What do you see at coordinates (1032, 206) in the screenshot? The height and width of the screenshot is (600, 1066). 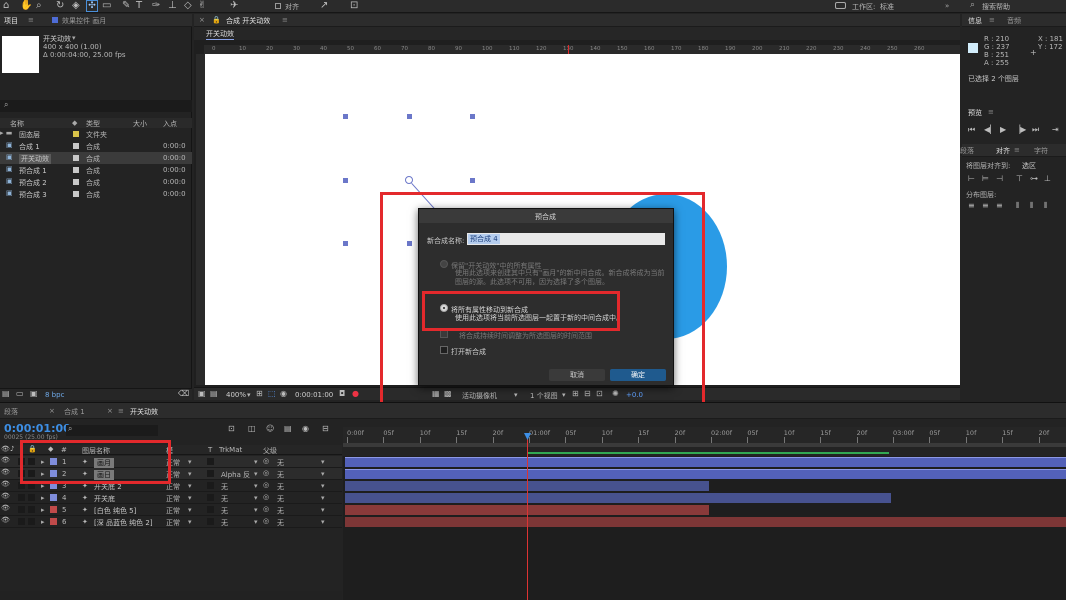 I see `distribute-hcenter-icon: ⦀` at bounding box center [1032, 206].